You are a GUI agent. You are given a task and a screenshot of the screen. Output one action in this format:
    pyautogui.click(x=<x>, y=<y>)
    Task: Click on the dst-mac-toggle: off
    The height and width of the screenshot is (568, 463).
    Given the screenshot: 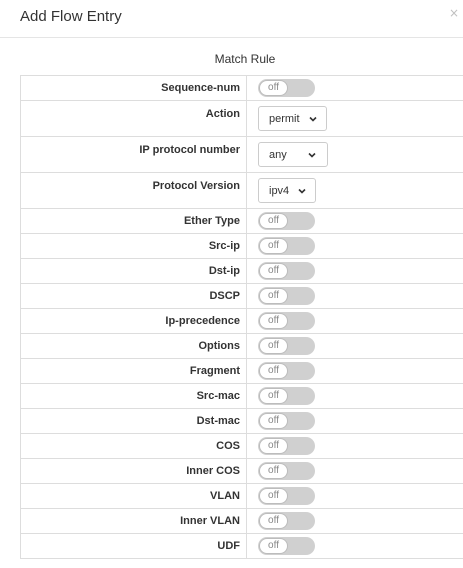 What is the action you would take?
    pyautogui.click(x=286, y=421)
    